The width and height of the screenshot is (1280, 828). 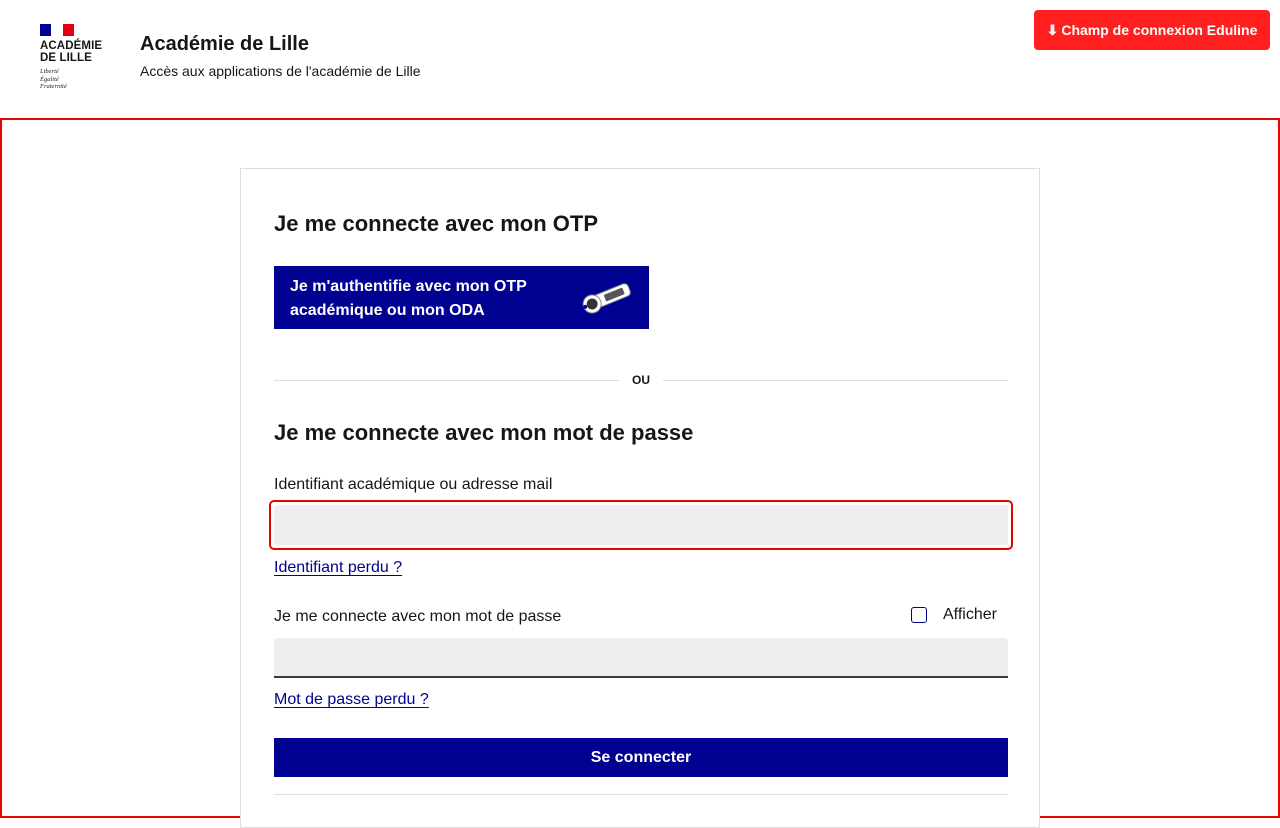 I want to click on password-input, so click(x=641, y=658).